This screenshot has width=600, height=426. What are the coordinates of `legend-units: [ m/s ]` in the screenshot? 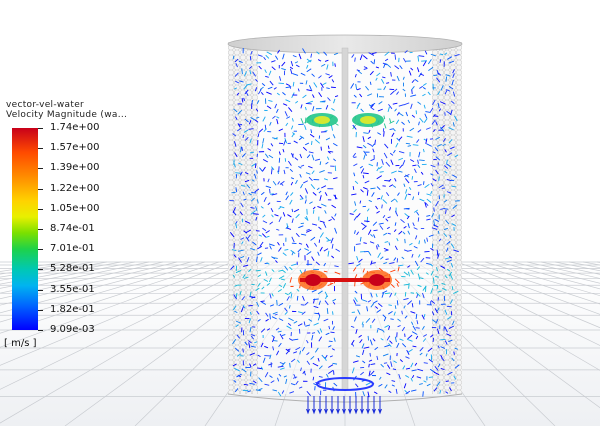 It's located at (20, 343).